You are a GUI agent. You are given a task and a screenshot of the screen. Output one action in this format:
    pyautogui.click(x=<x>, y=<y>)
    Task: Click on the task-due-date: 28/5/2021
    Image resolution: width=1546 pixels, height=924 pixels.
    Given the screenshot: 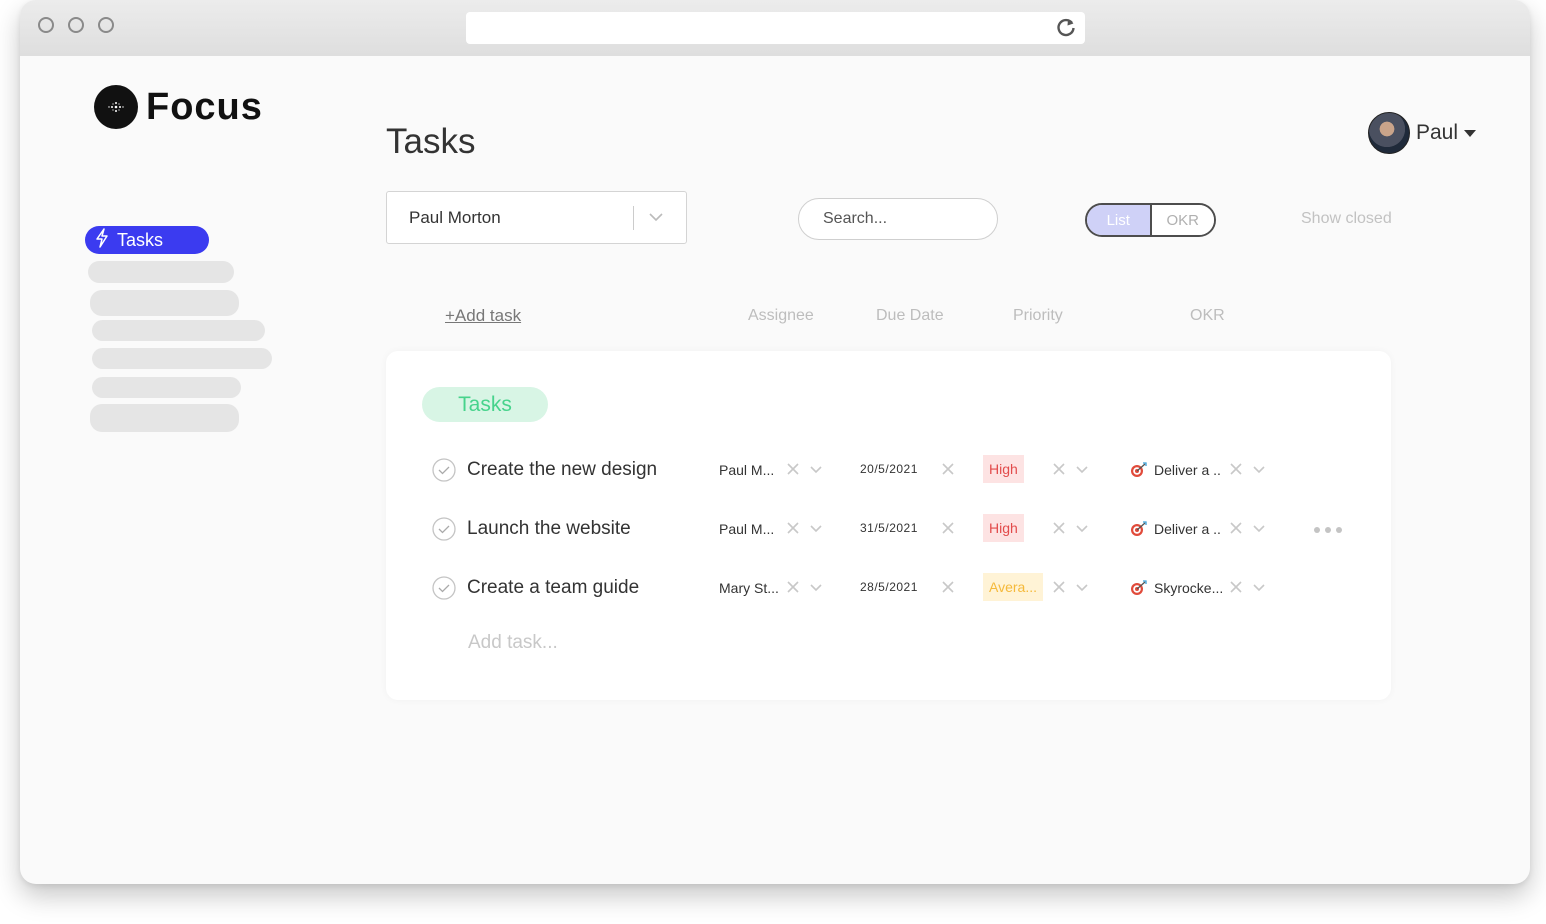 What is the action you would take?
    pyautogui.click(x=889, y=587)
    